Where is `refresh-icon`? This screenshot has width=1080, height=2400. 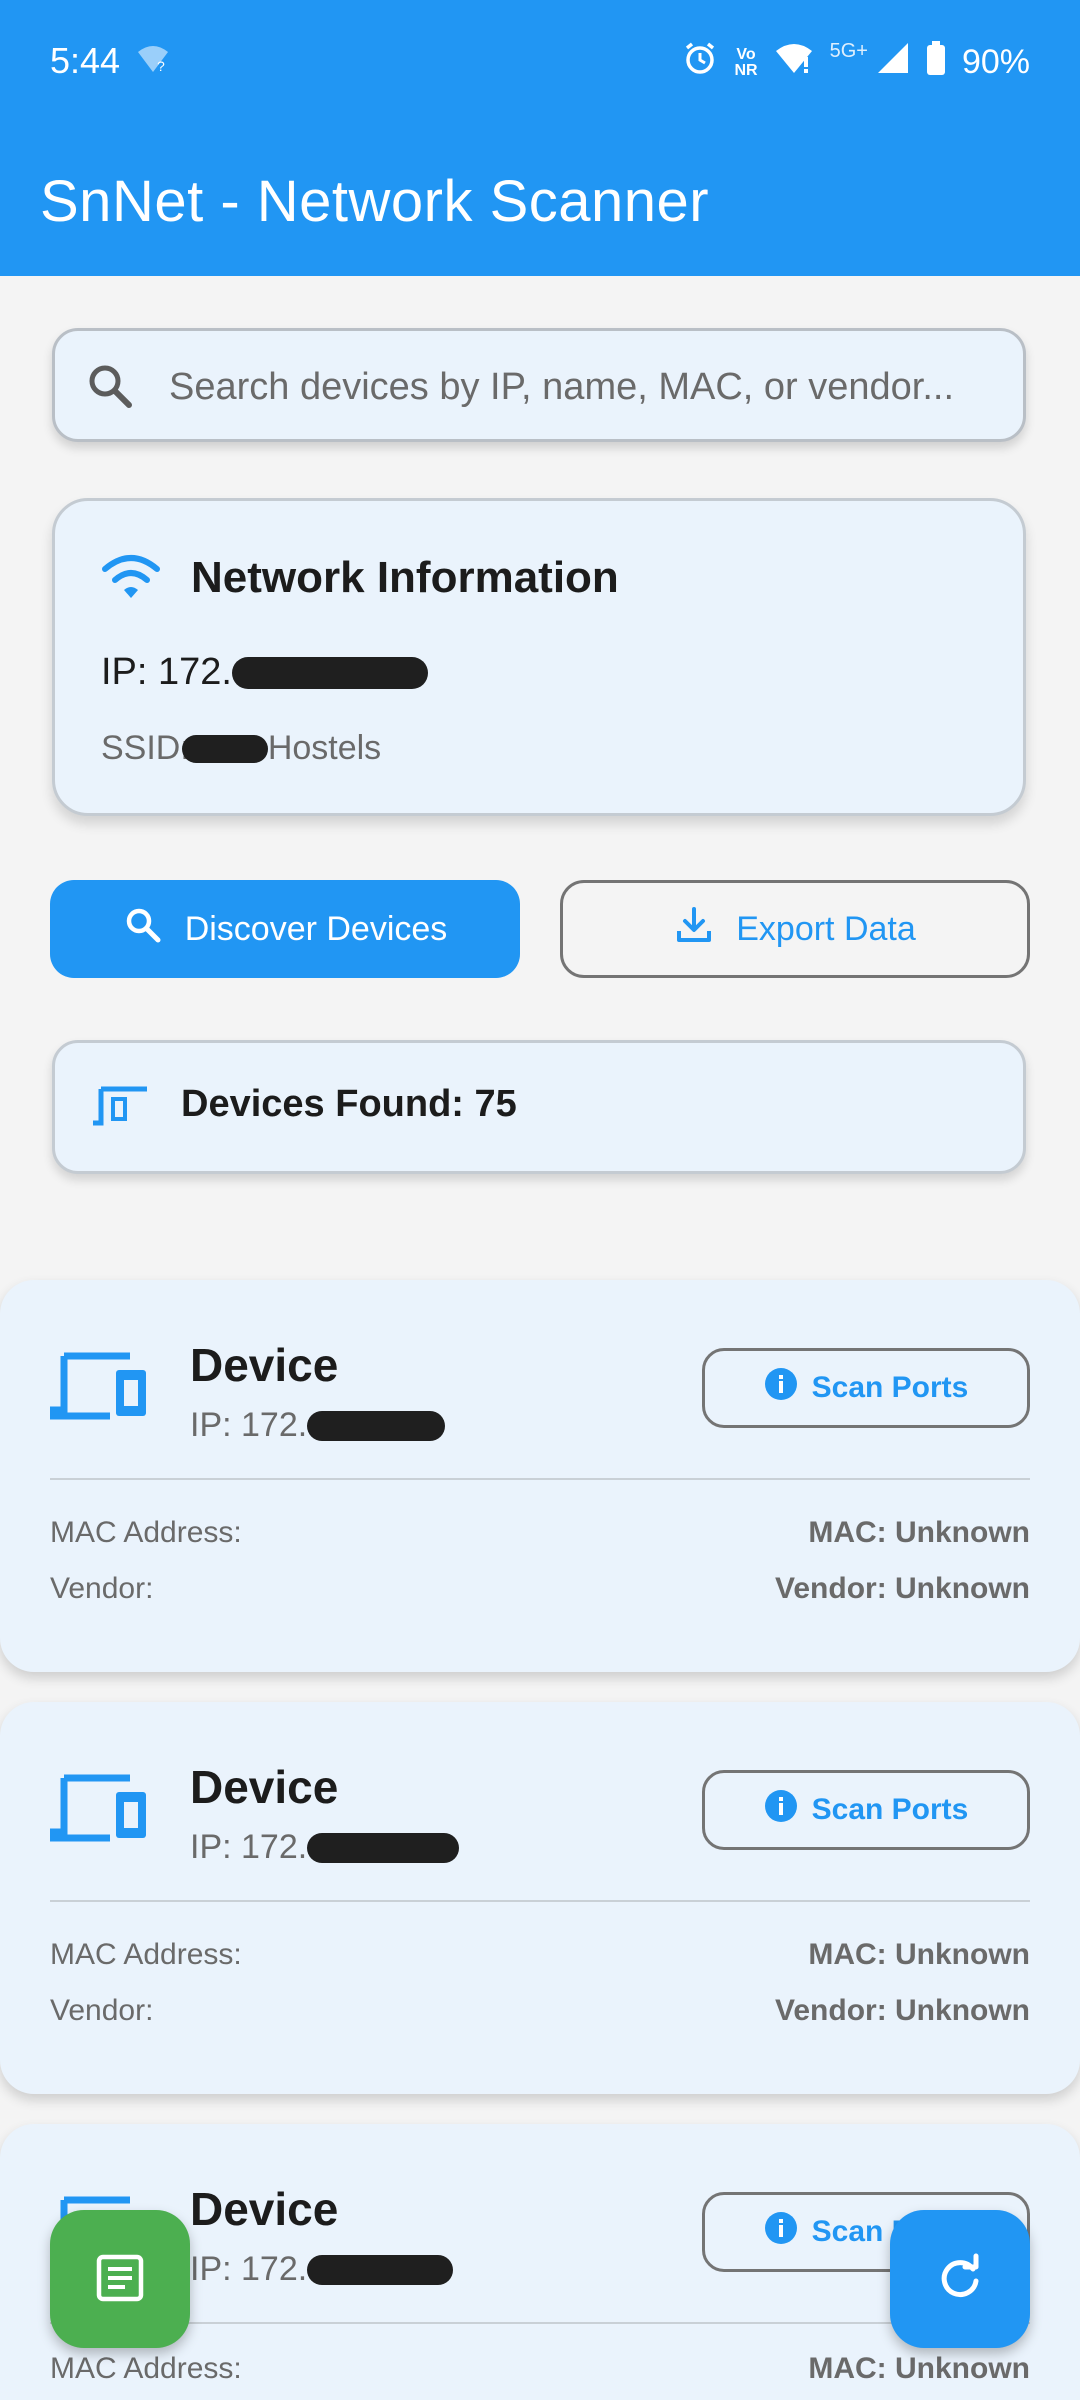
refresh-icon is located at coordinates (960, 2279).